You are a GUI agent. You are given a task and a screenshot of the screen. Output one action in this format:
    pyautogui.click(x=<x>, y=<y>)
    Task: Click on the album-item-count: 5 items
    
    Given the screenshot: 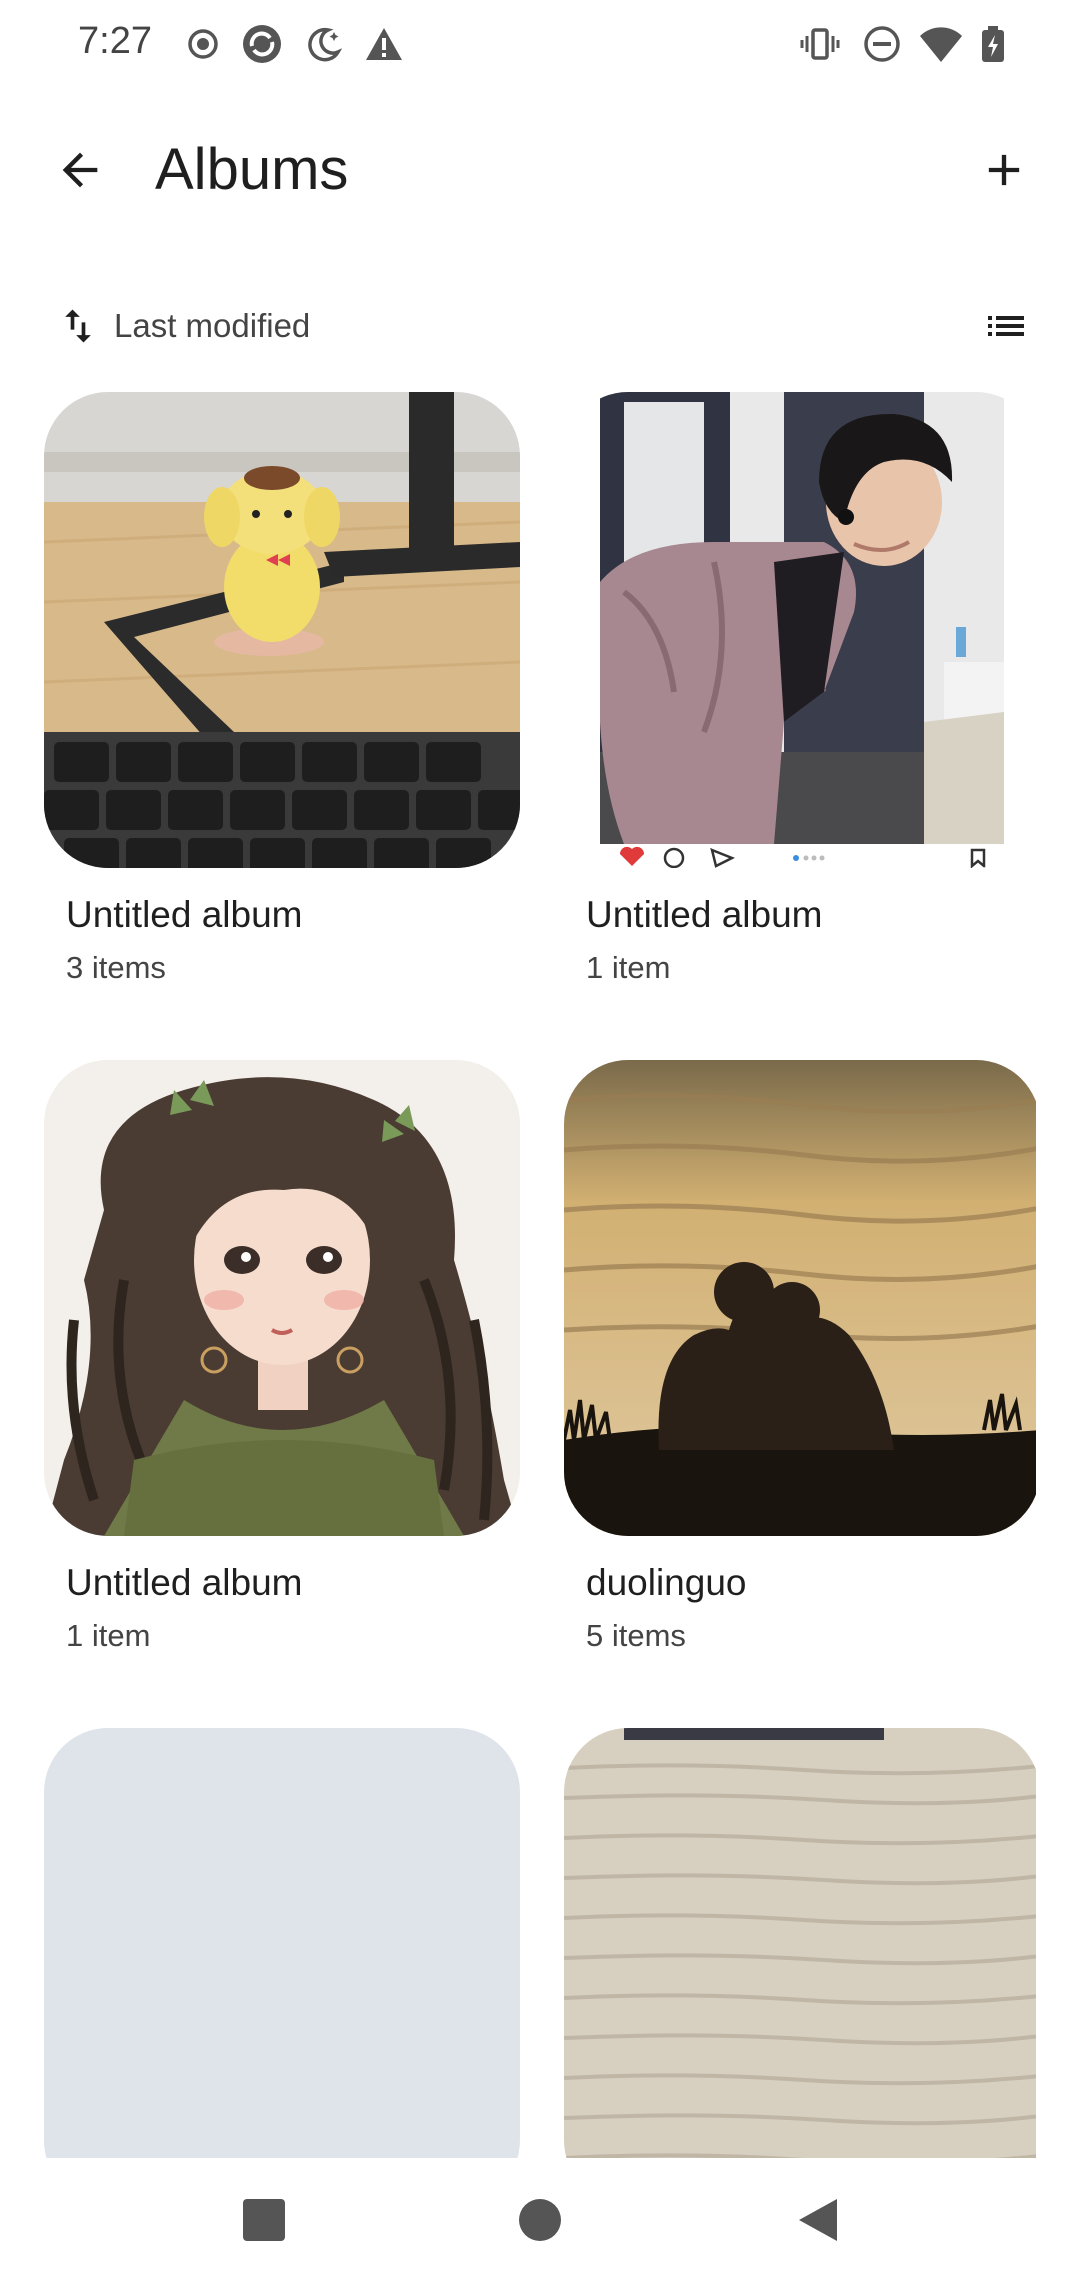 What is the action you would take?
    pyautogui.click(x=636, y=1635)
    